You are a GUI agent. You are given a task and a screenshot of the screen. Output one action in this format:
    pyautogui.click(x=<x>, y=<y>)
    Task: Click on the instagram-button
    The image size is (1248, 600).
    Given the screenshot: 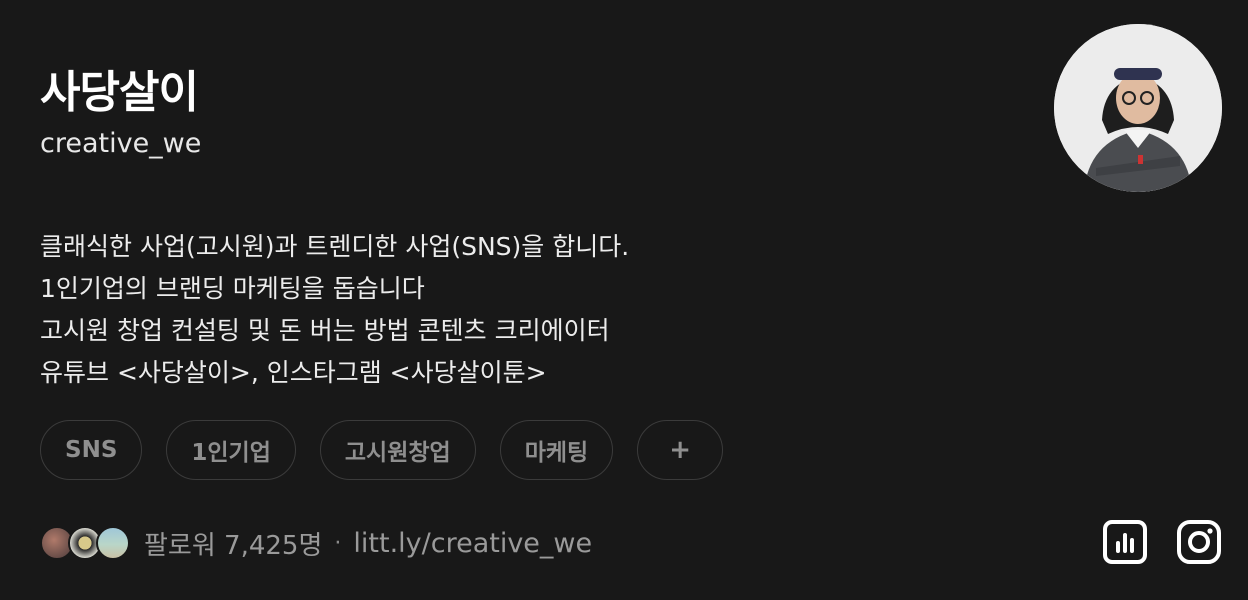 What is the action you would take?
    pyautogui.click(x=1199, y=542)
    